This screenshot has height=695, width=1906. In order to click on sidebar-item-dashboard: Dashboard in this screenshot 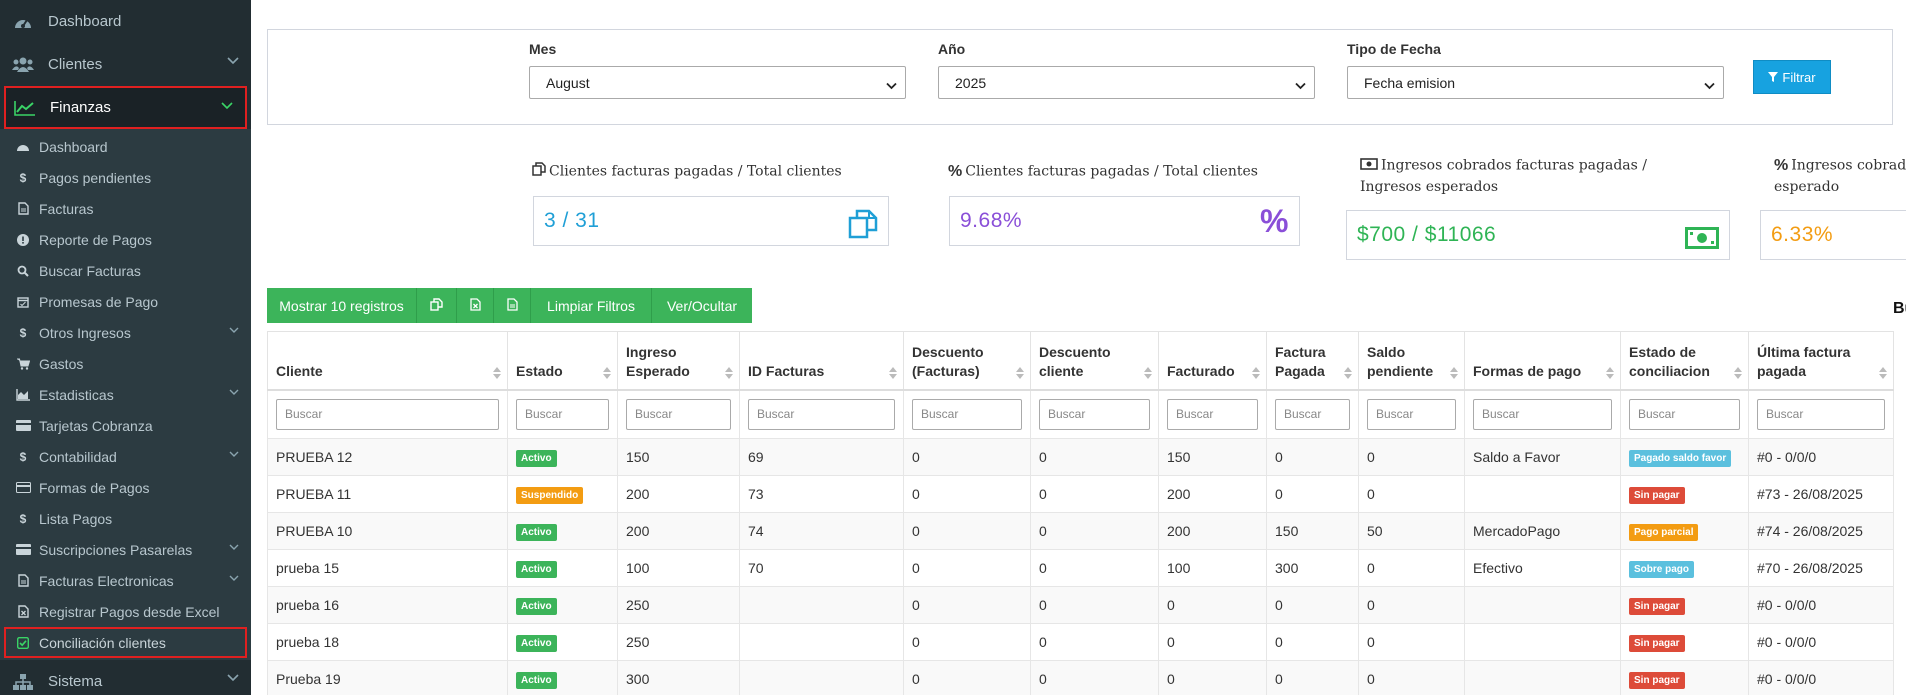, I will do `click(125, 21)`.